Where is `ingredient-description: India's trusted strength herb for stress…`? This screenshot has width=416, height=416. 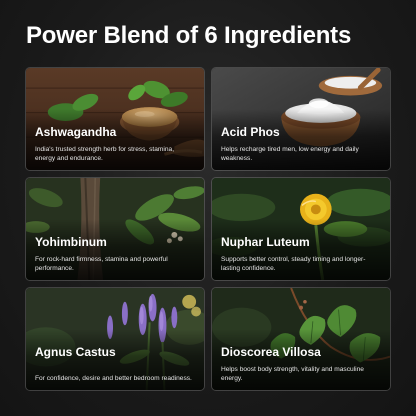
ingredient-description: India's trusted strength herb for stress… is located at coordinates (105, 154).